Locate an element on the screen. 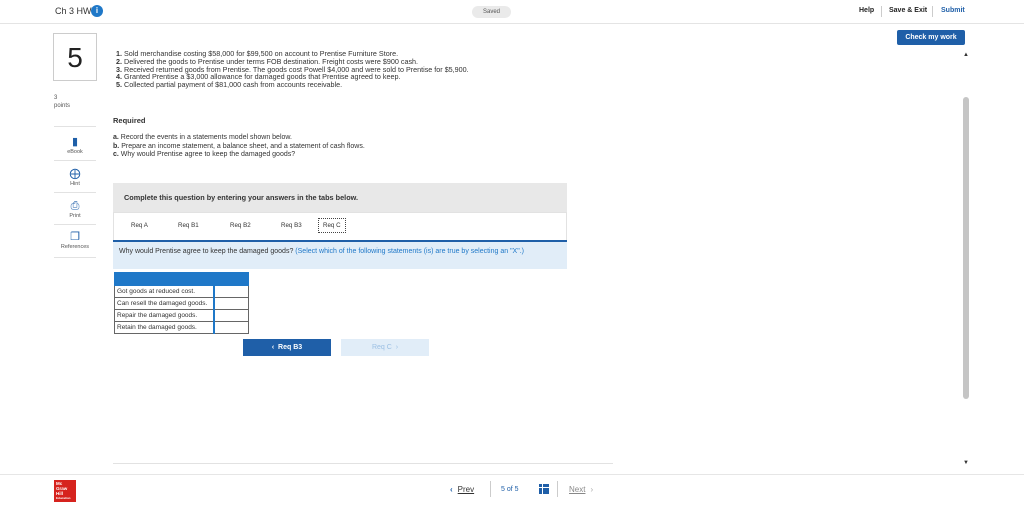 The height and width of the screenshot is (505, 1024). print-tool: ⎙ Print is located at coordinates (75, 209).